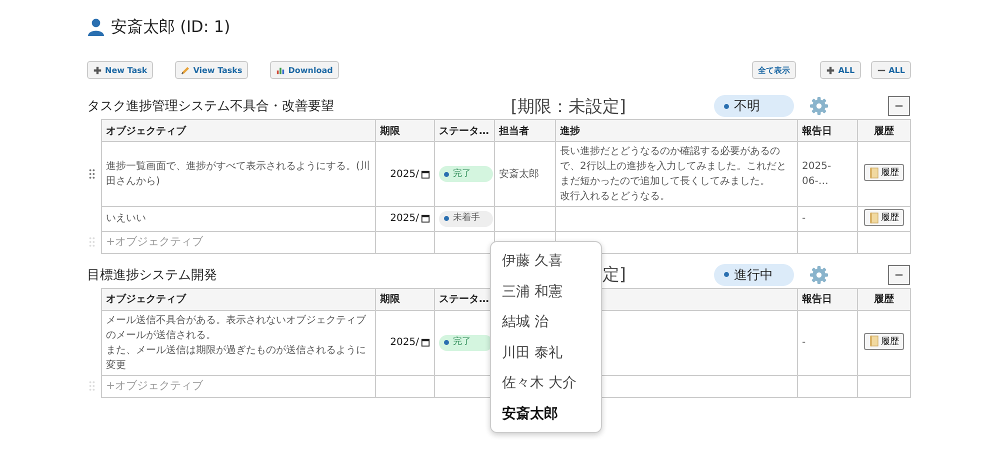  What do you see at coordinates (236, 358) in the screenshot?
I see `objective-text: また、メール送信は期限が過ぎたものが送信されるように変更` at bounding box center [236, 358].